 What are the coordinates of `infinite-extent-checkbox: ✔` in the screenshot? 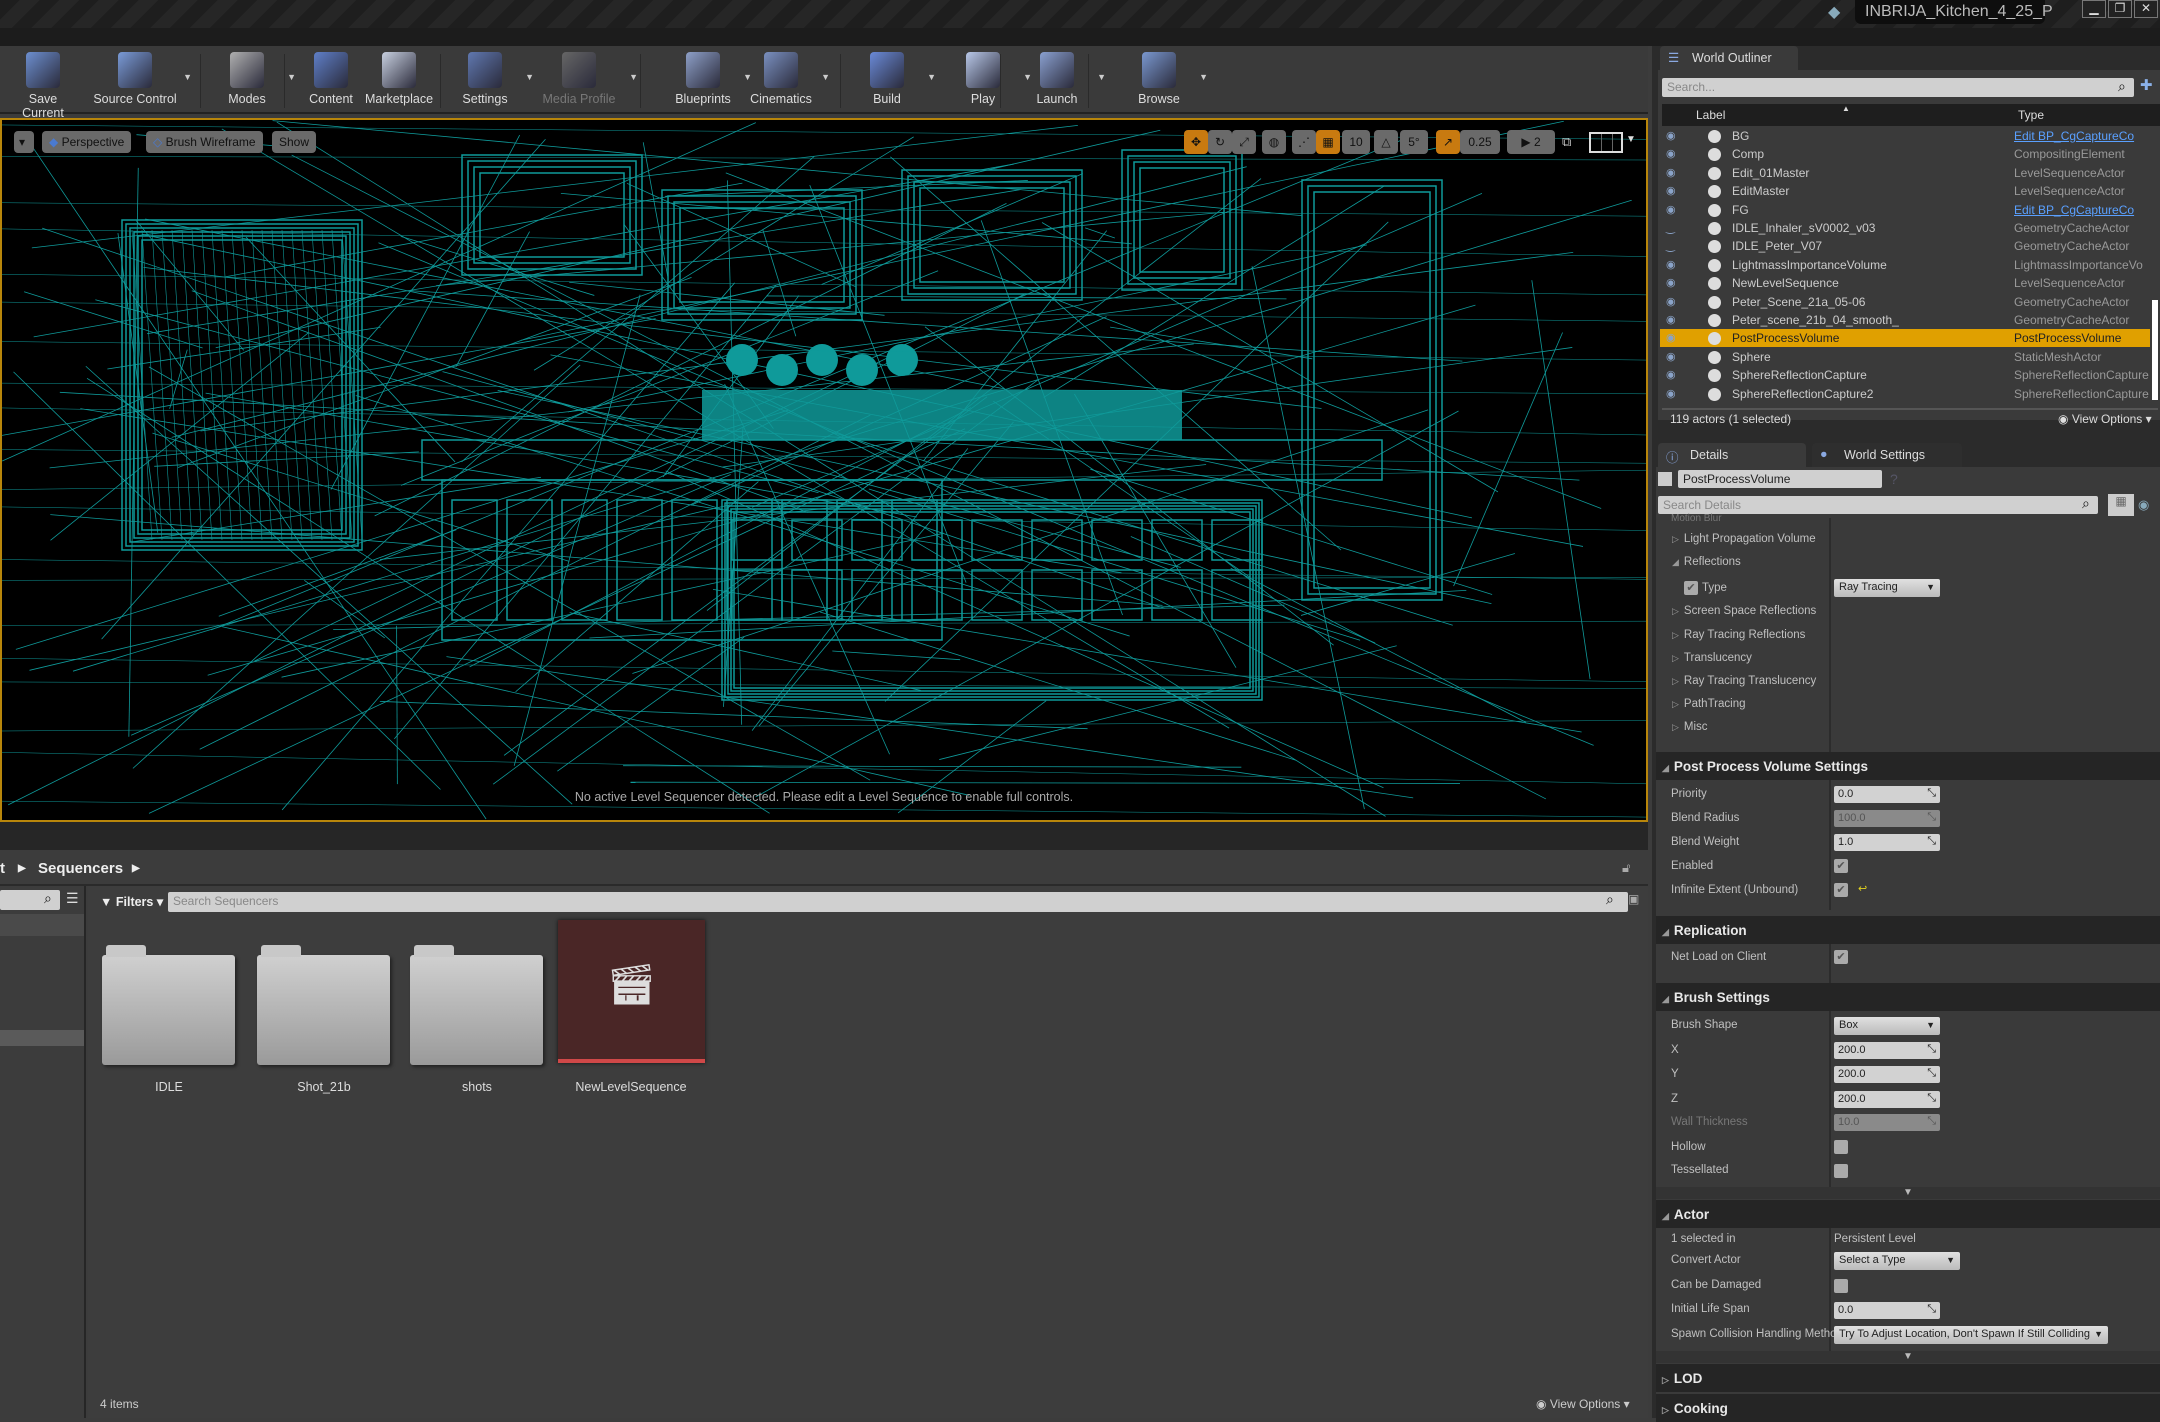 It's located at (1841, 890).